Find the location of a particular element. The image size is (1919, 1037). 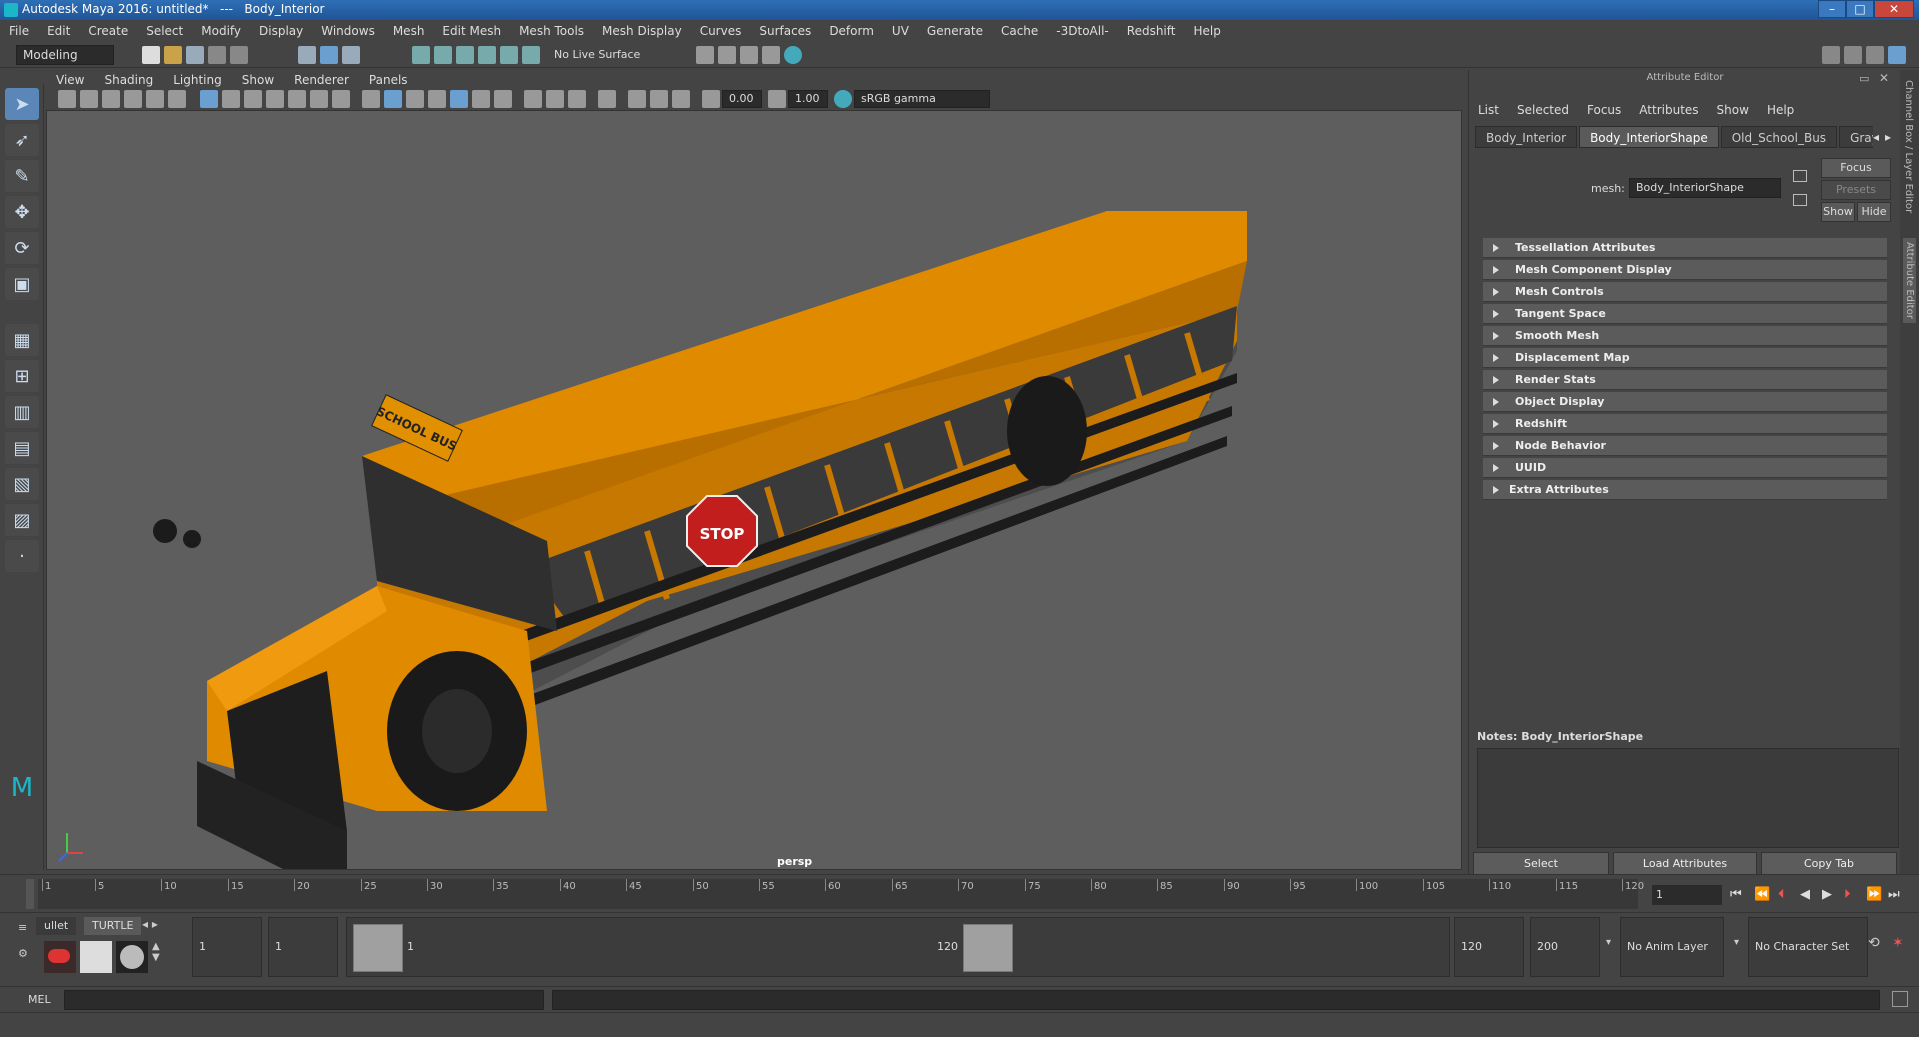

menu-surfaces: Surfaces is located at coordinates (785, 31).